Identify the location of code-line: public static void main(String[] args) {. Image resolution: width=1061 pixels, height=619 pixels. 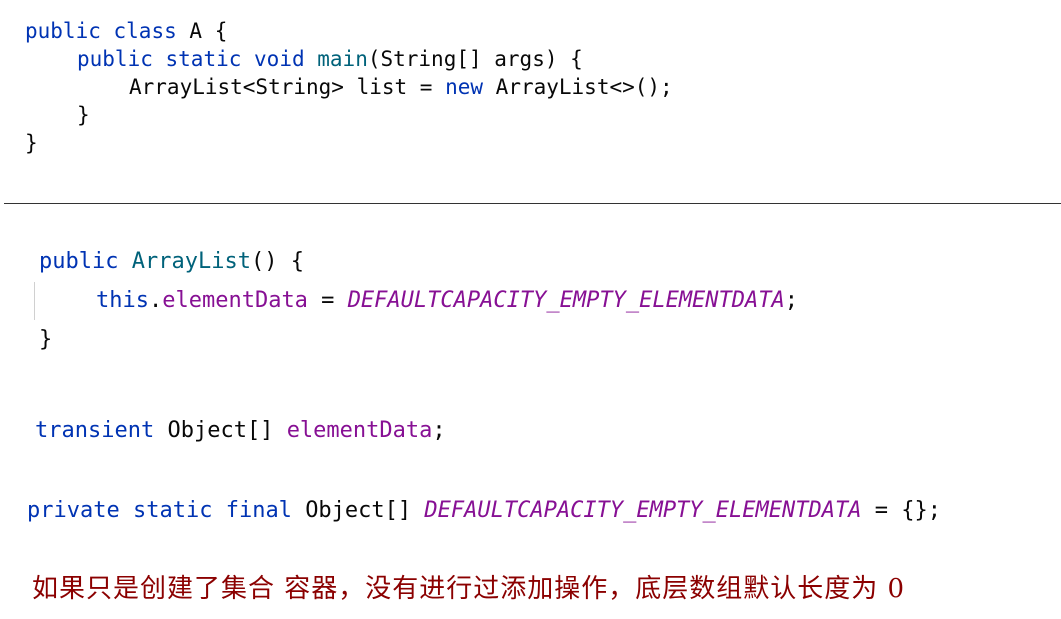
(330, 59).